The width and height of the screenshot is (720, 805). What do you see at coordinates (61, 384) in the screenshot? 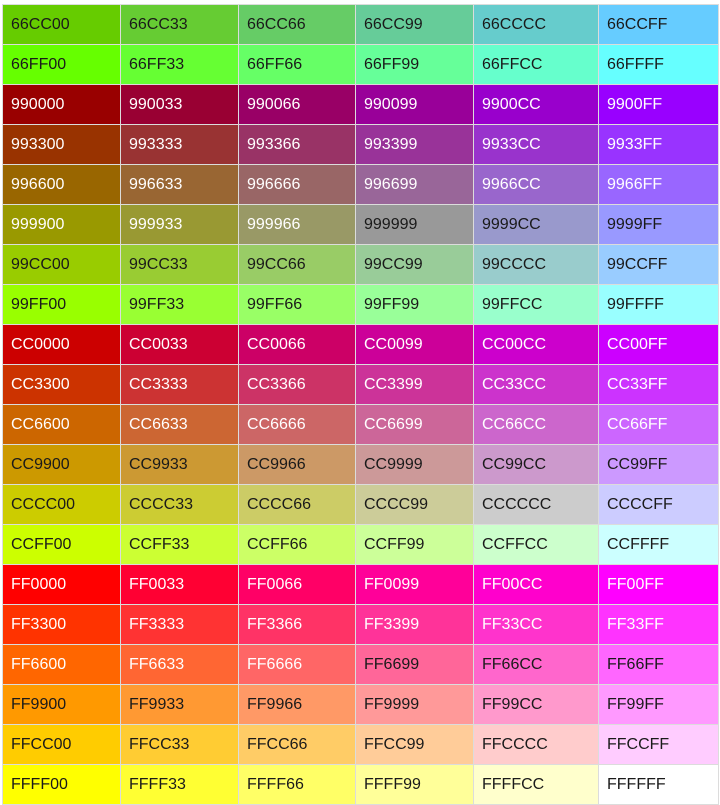
I see `color-swatch-cc3300: CC3300` at bounding box center [61, 384].